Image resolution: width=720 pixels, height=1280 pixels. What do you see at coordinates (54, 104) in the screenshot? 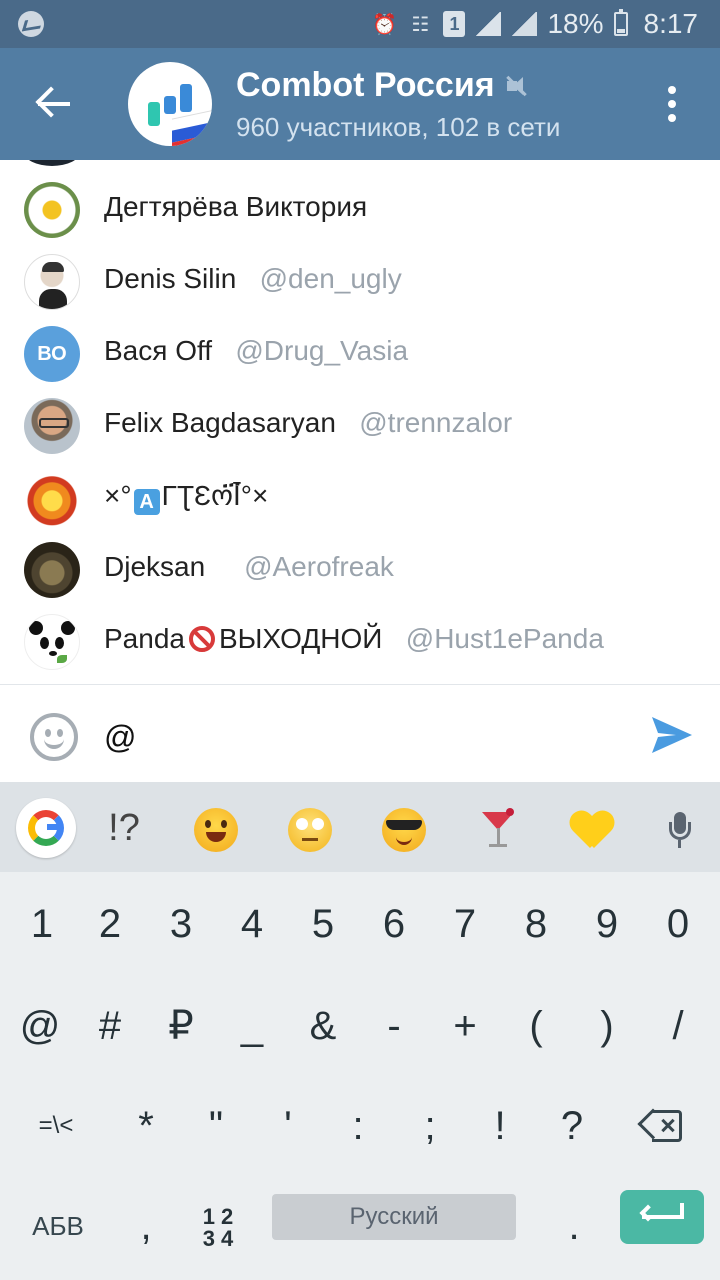
I see `back-button` at bounding box center [54, 104].